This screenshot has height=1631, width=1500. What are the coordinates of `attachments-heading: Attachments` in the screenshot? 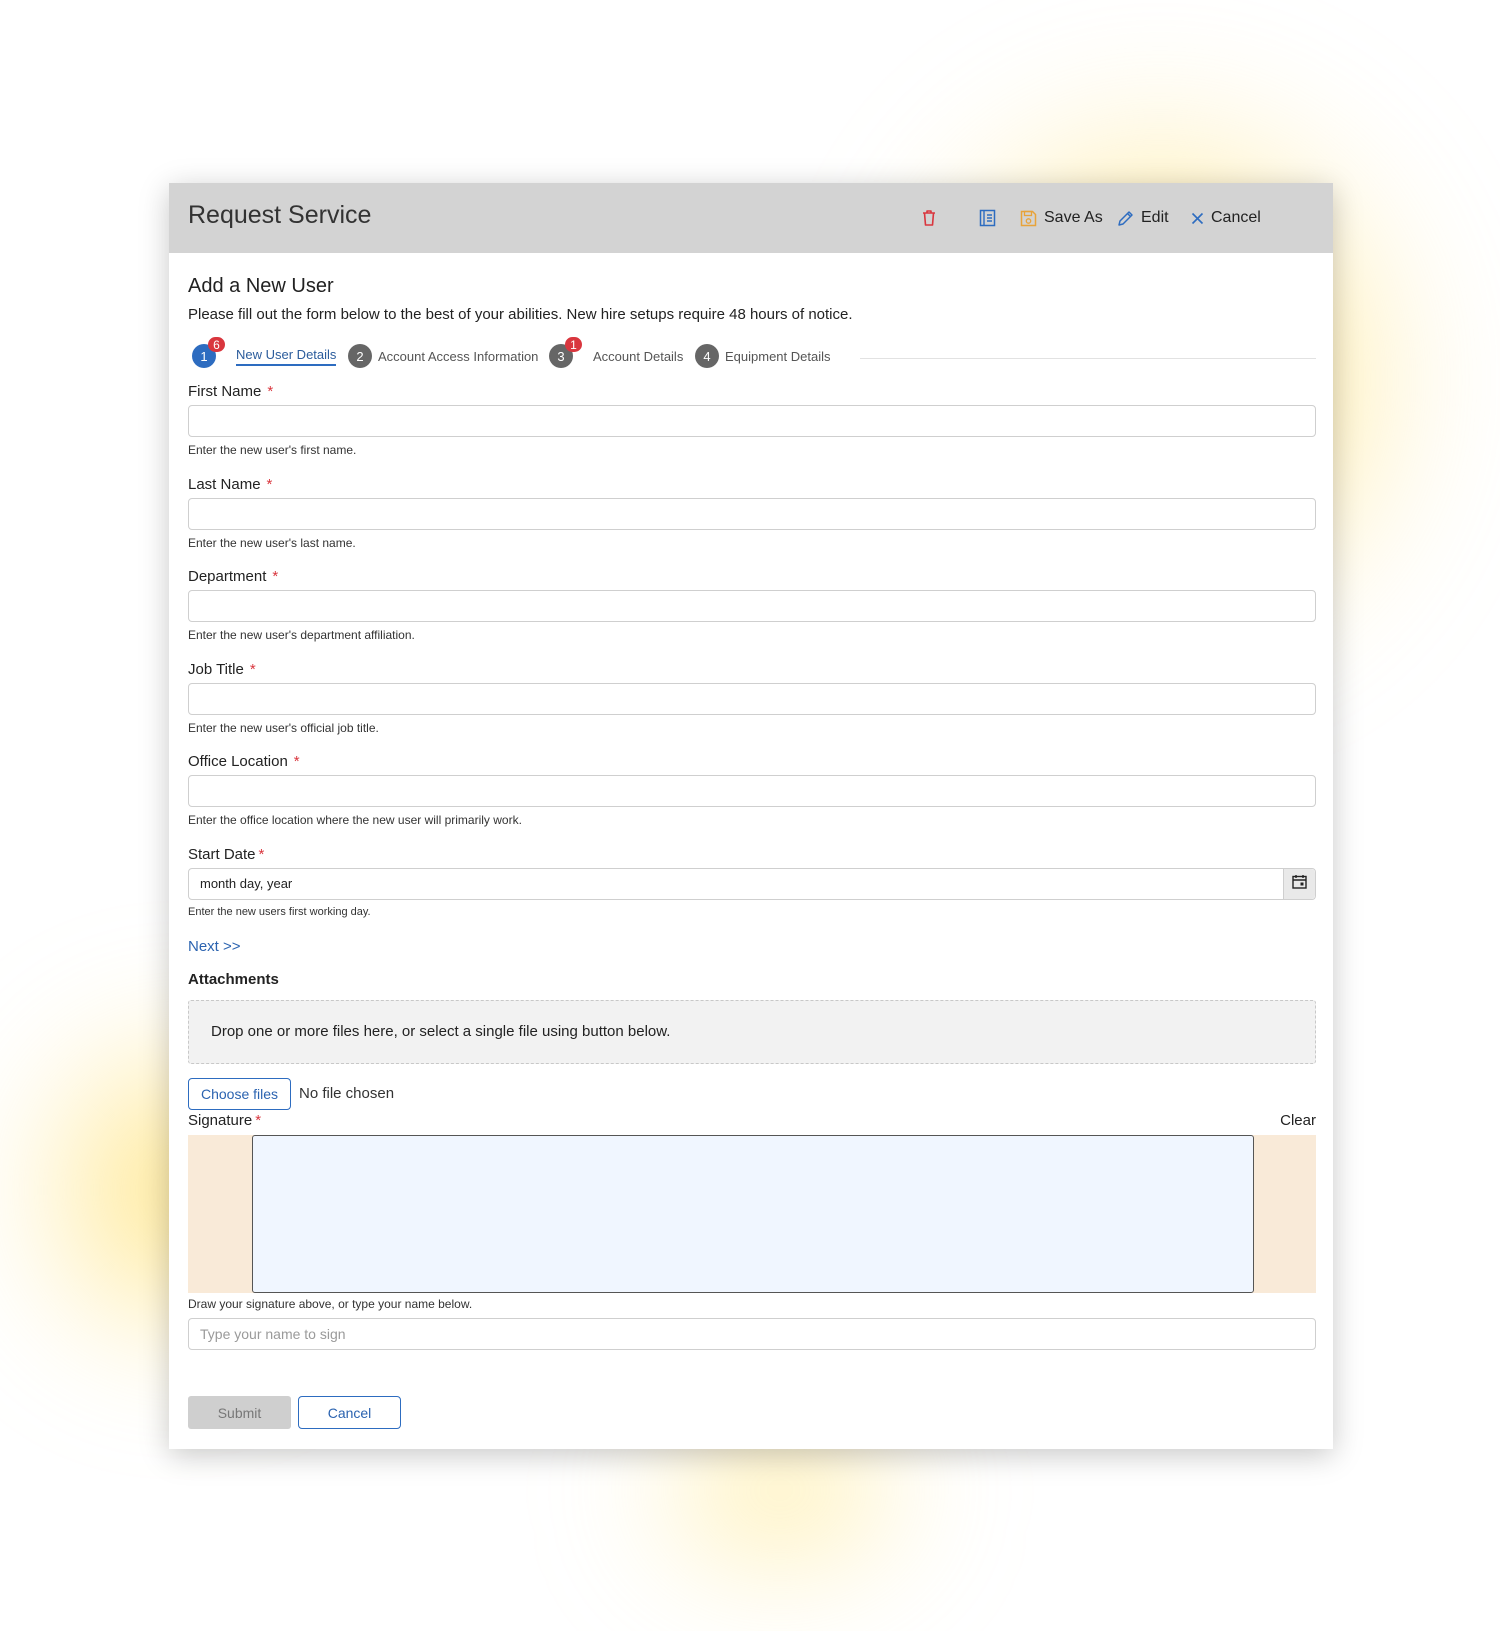 It's located at (233, 979).